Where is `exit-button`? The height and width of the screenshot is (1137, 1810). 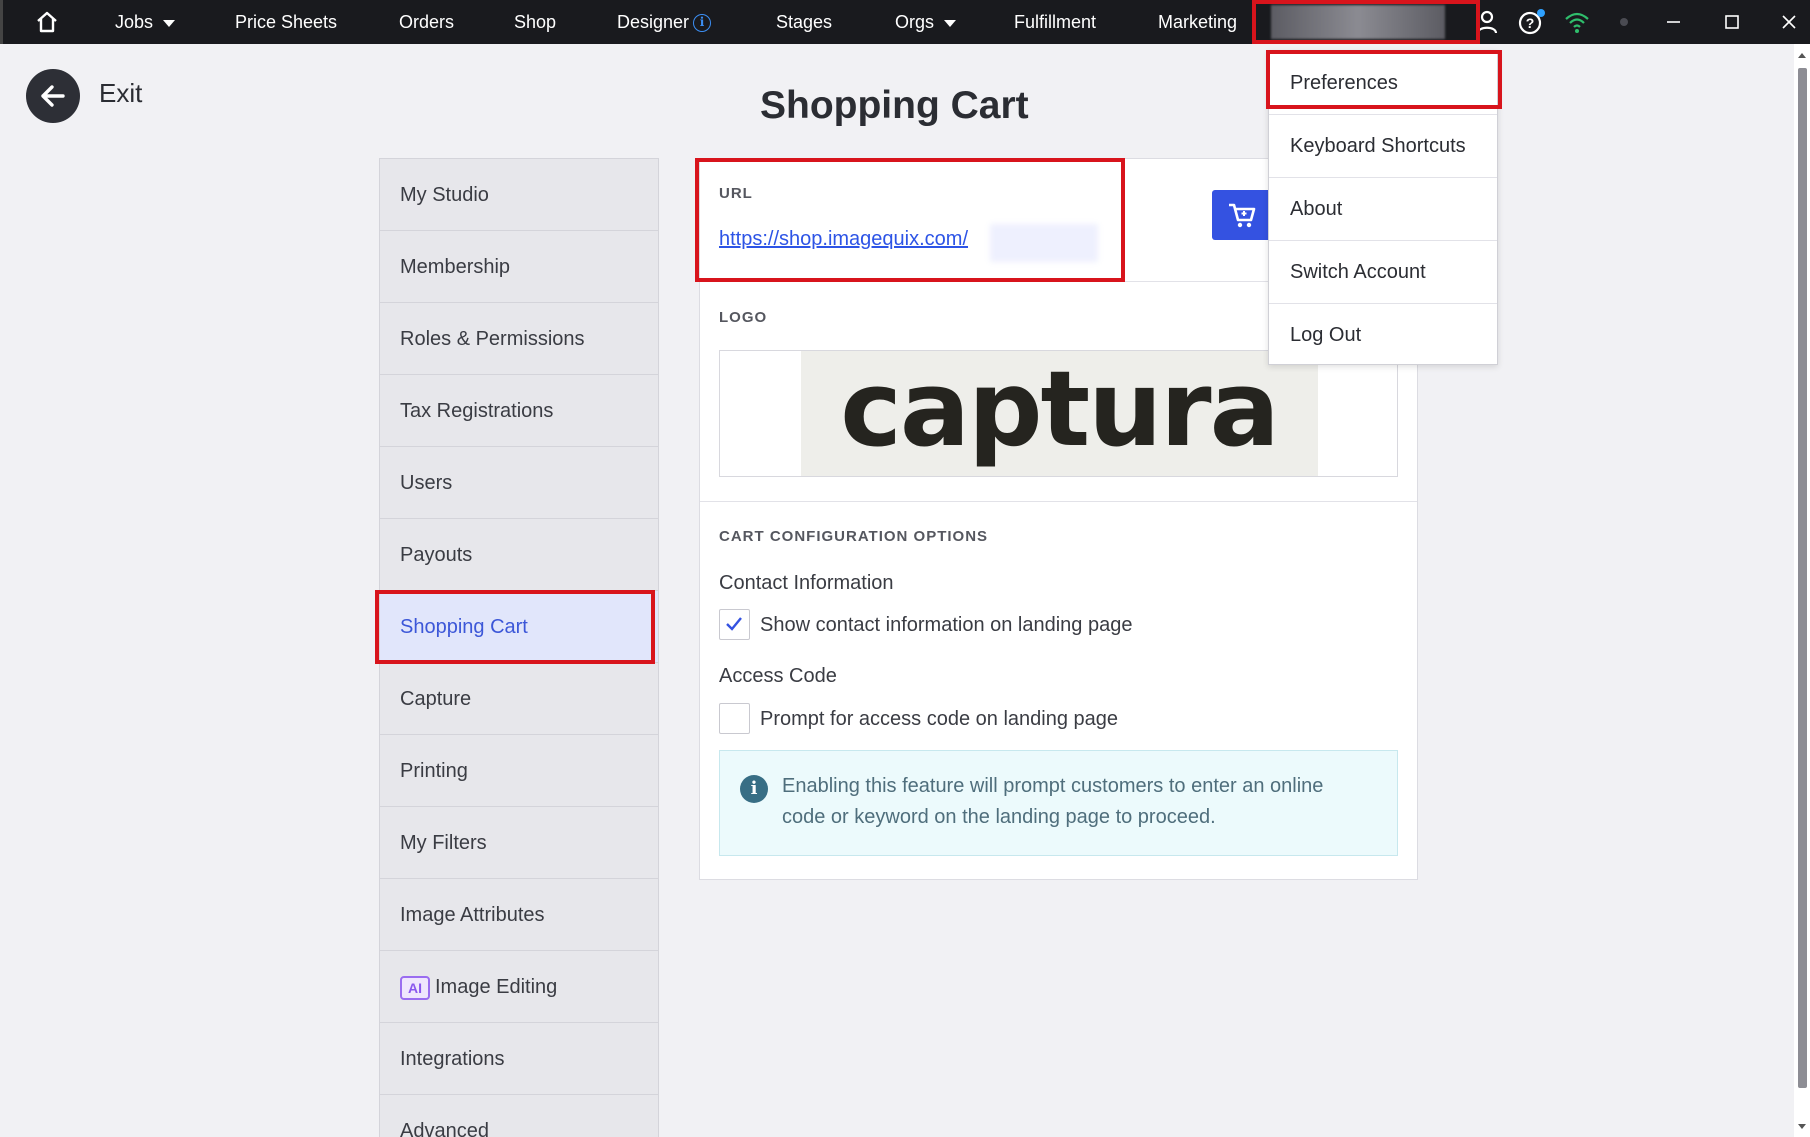
exit-button is located at coordinates (53, 96).